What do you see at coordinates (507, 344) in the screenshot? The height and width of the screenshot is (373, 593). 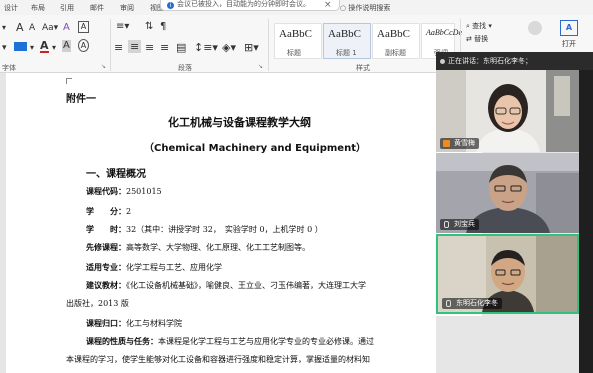 I see `empty-tile-area` at bounding box center [507, 344].